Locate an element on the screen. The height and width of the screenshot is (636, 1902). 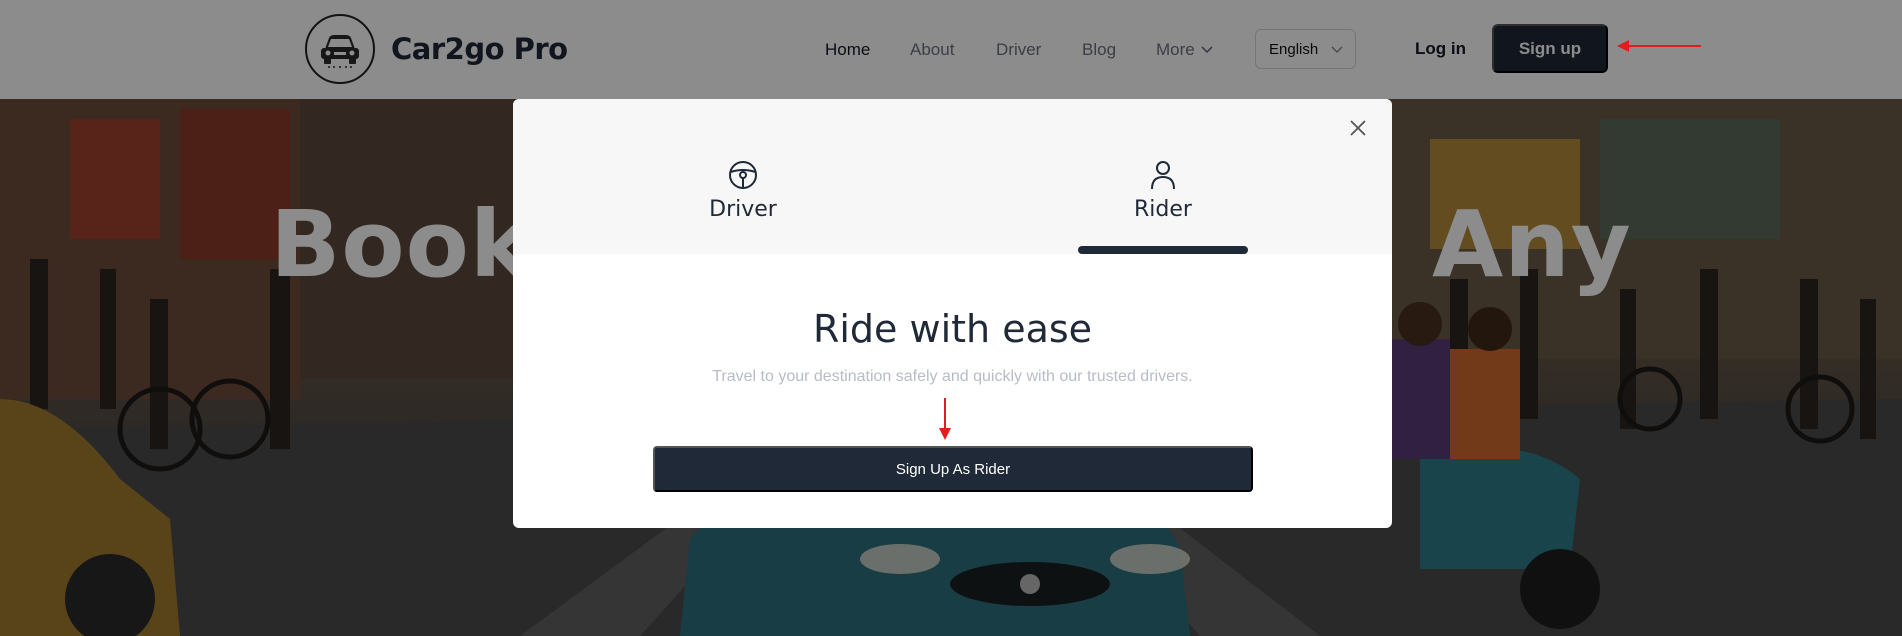
steering-wheel-icon is located at coordinates (743, 175).